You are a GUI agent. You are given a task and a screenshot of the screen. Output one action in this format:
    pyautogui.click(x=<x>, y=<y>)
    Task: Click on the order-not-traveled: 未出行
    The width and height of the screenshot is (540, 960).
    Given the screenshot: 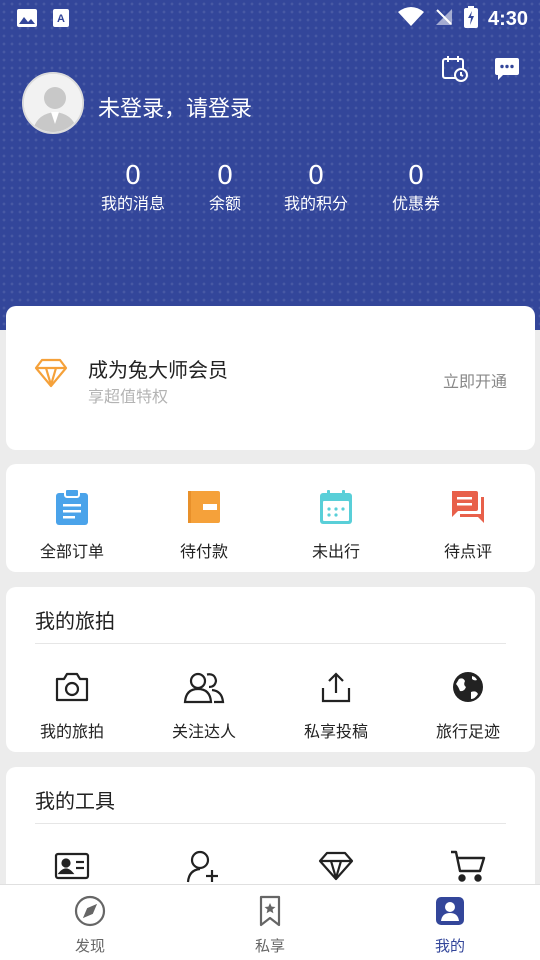 What is the action you would take?
    pyautogui.click(x=336, y=524)
    